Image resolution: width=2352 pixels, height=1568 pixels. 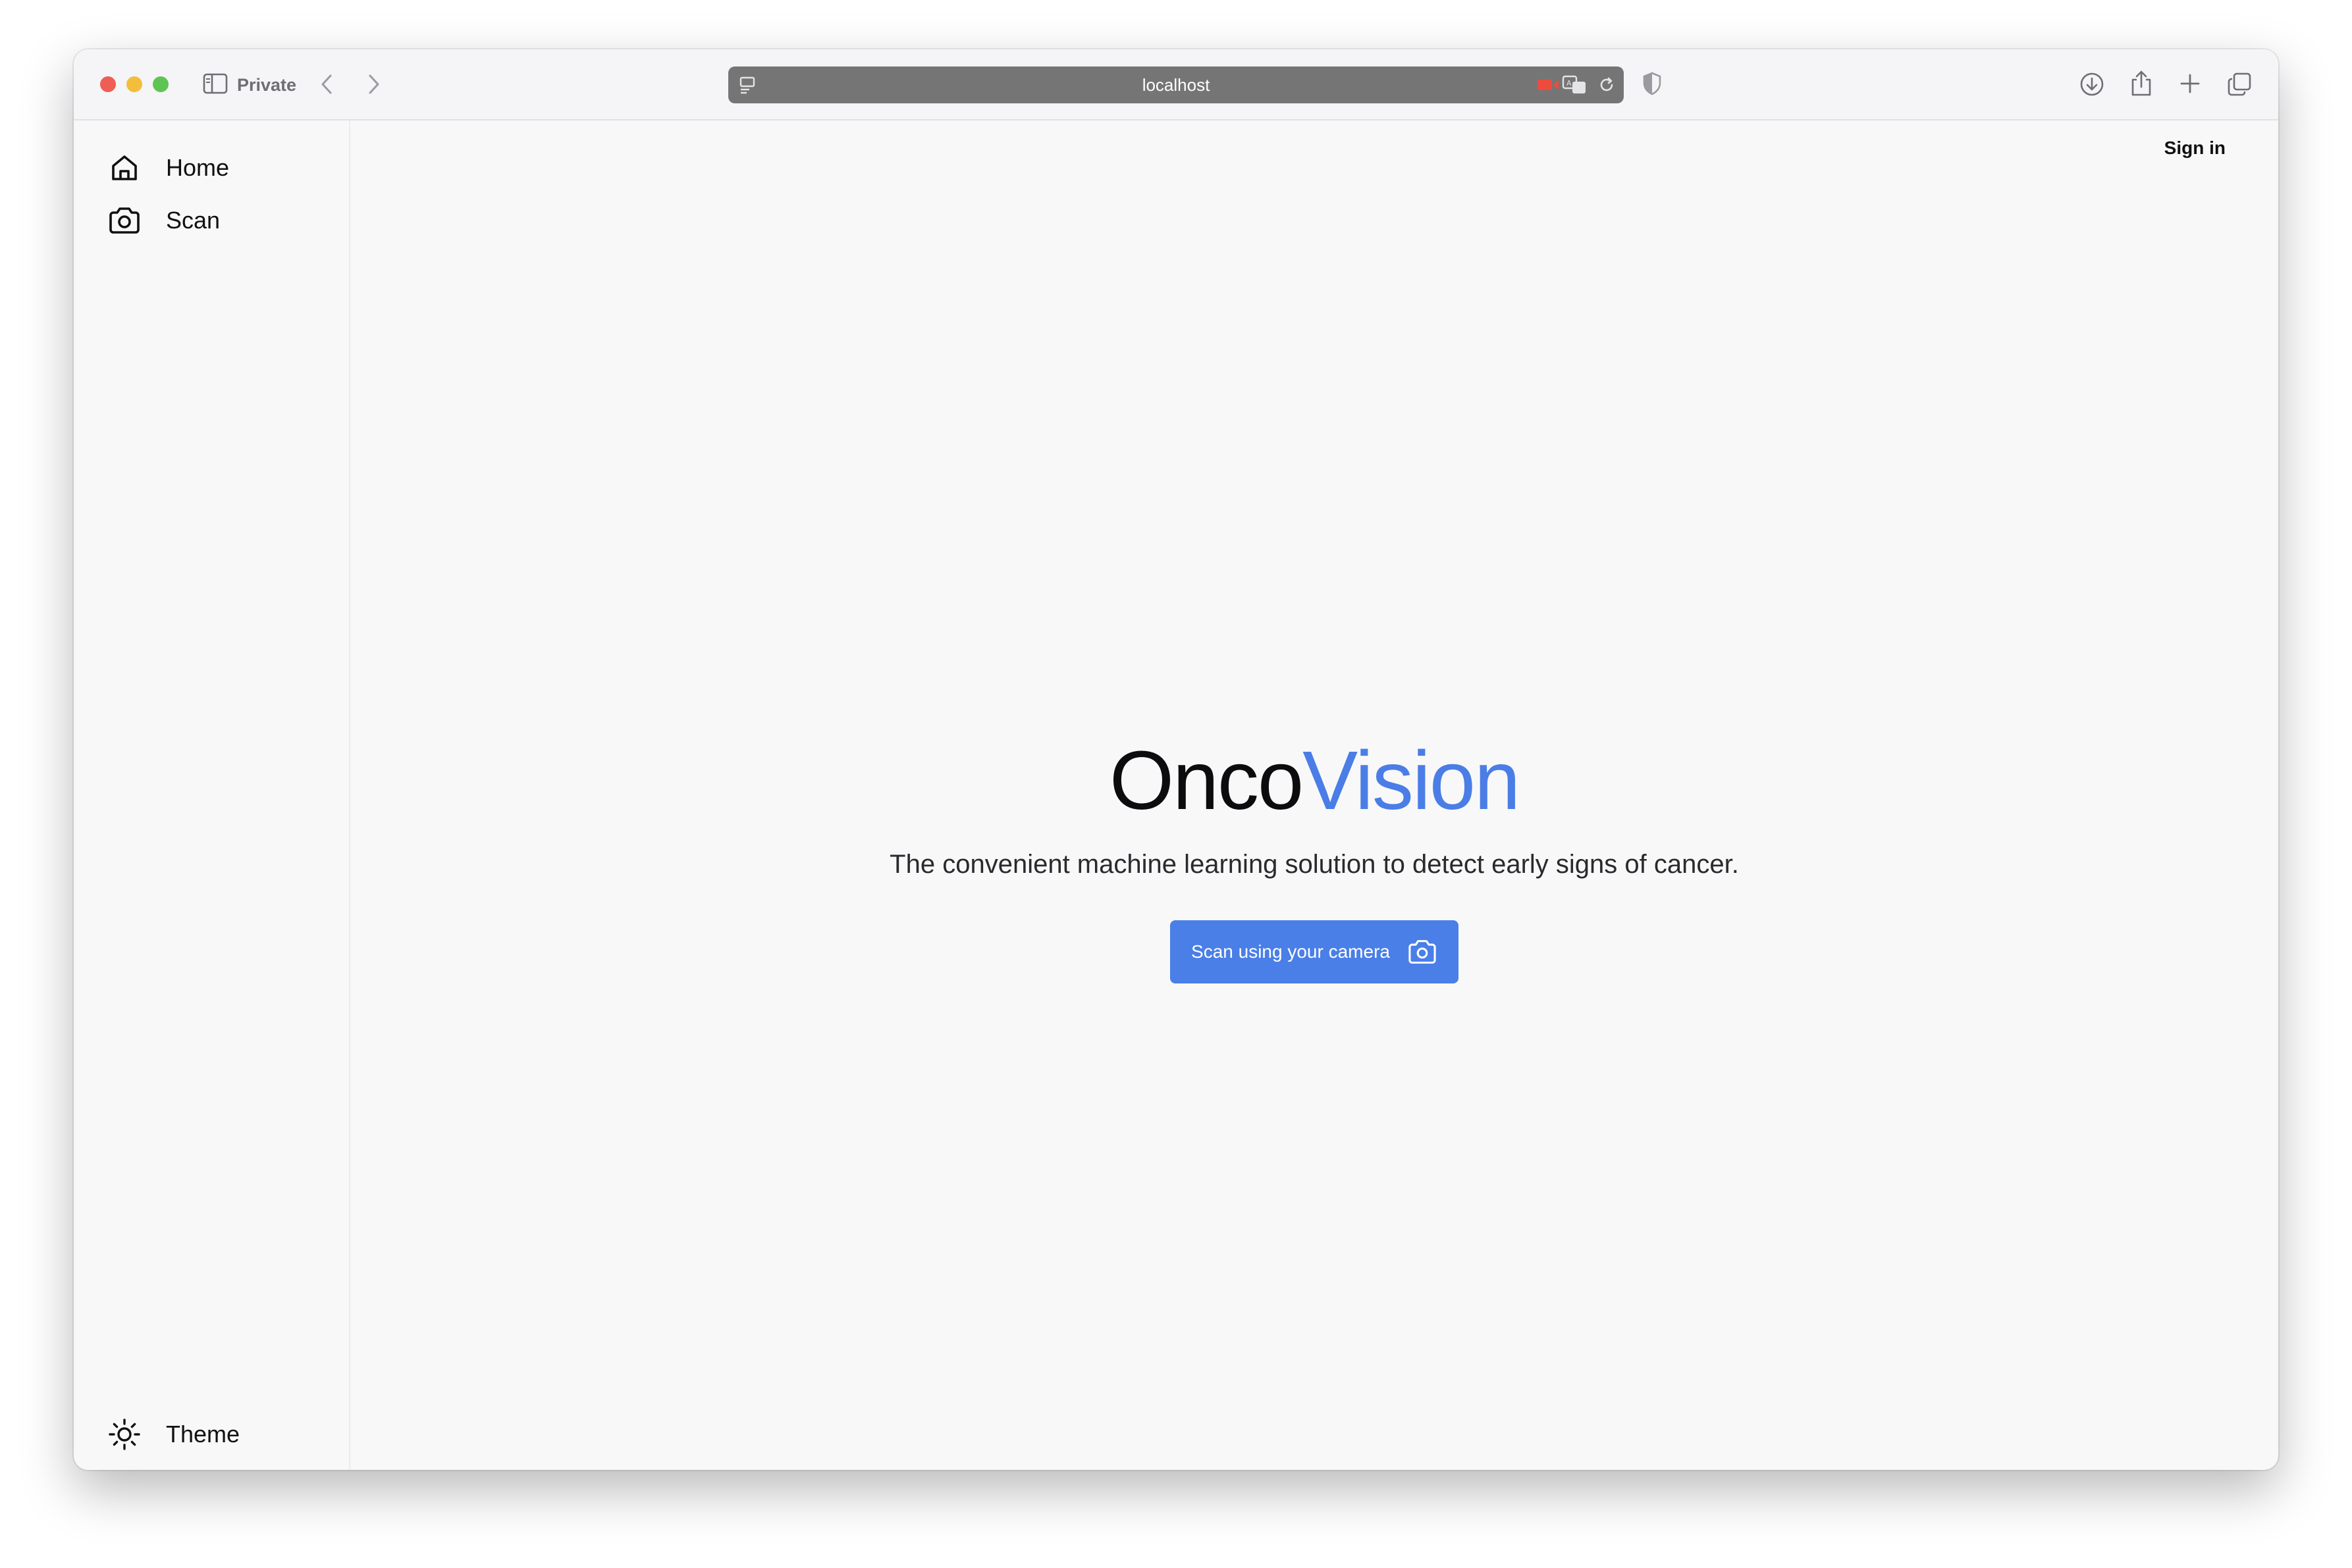 What do you see at coordinates (198, 167) in the screenshot?
I see `sidebar-item-label: Home` at bounding box center [198, 167].